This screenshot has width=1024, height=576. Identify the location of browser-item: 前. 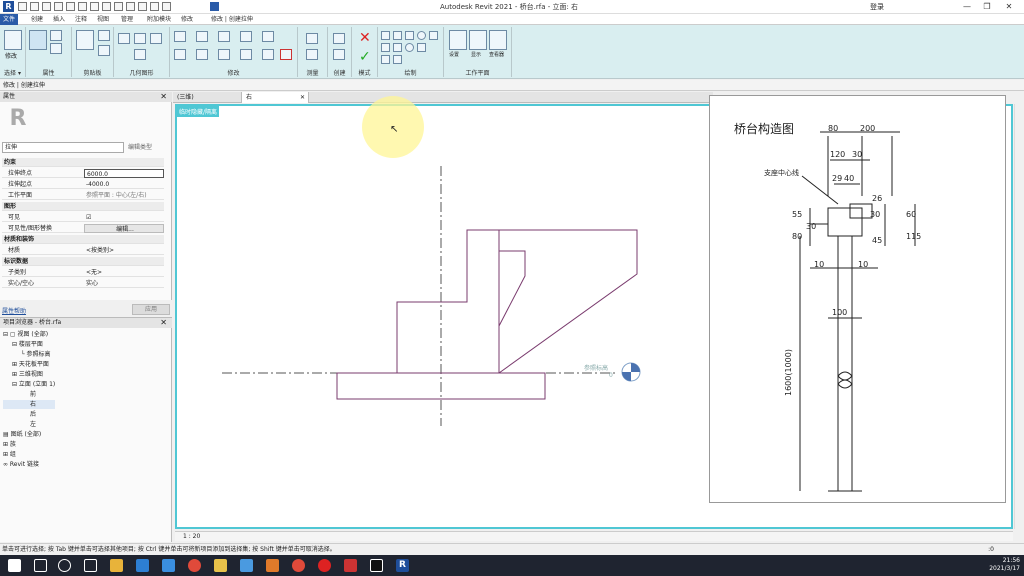
(29, 394).